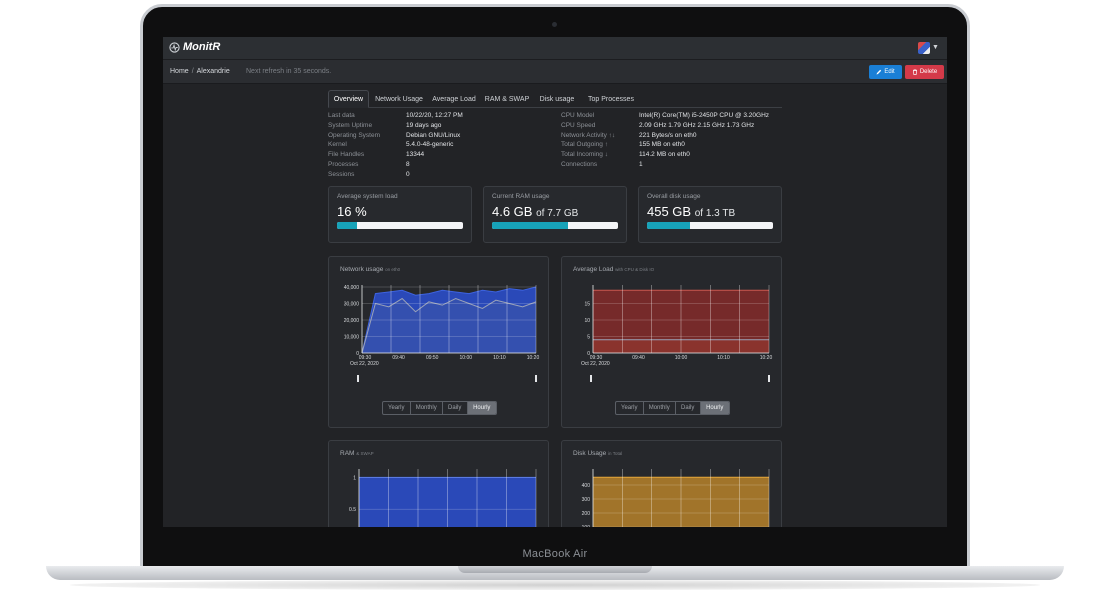 The image size is (1110, 598). I want to click on y-tick-label: 10, so click(587, 321).